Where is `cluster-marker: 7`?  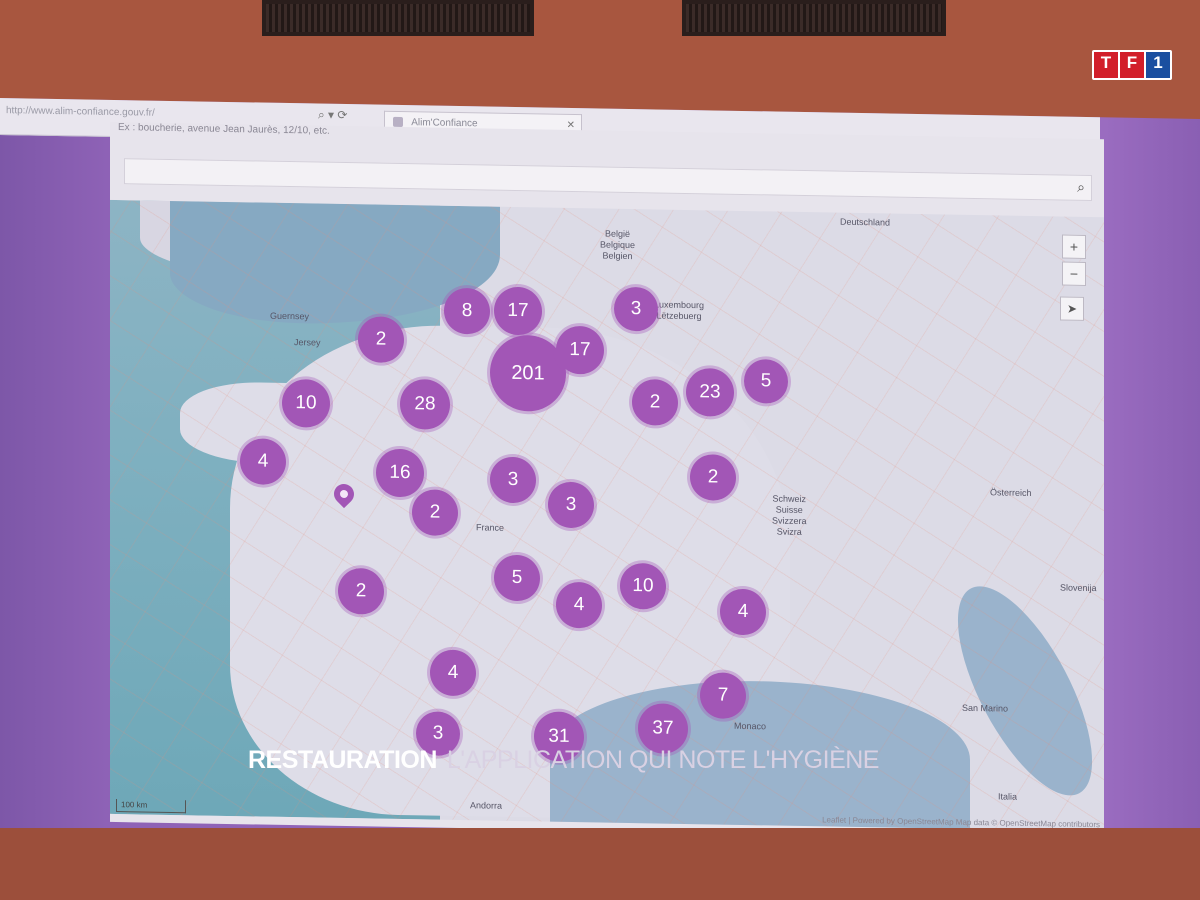 cluster-marker: 7 is located at coordinates (723, 696).